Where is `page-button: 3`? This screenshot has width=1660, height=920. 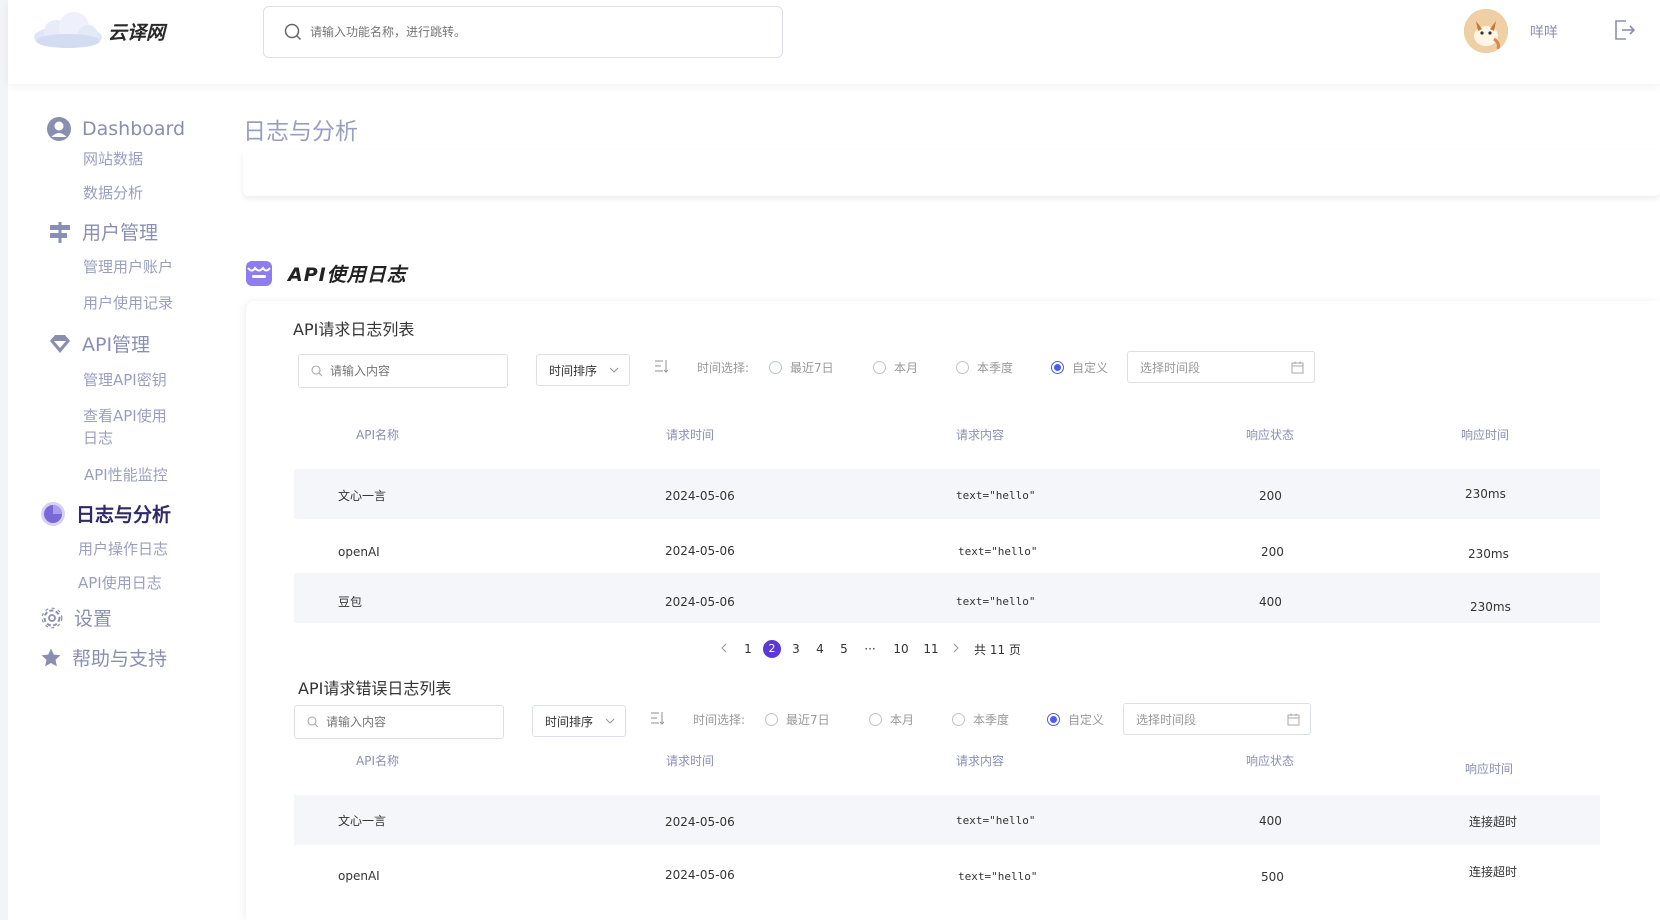 page-button: 3 is located at coordinates (796, 649).